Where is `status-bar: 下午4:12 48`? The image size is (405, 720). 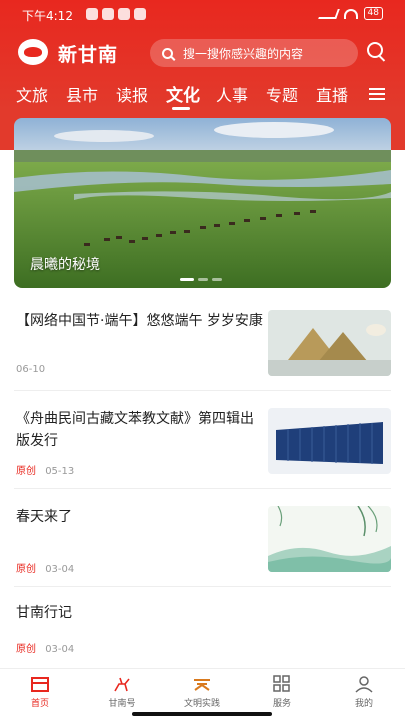 status-bar: 下午4:12 48 is located at coordinates (202, 15).